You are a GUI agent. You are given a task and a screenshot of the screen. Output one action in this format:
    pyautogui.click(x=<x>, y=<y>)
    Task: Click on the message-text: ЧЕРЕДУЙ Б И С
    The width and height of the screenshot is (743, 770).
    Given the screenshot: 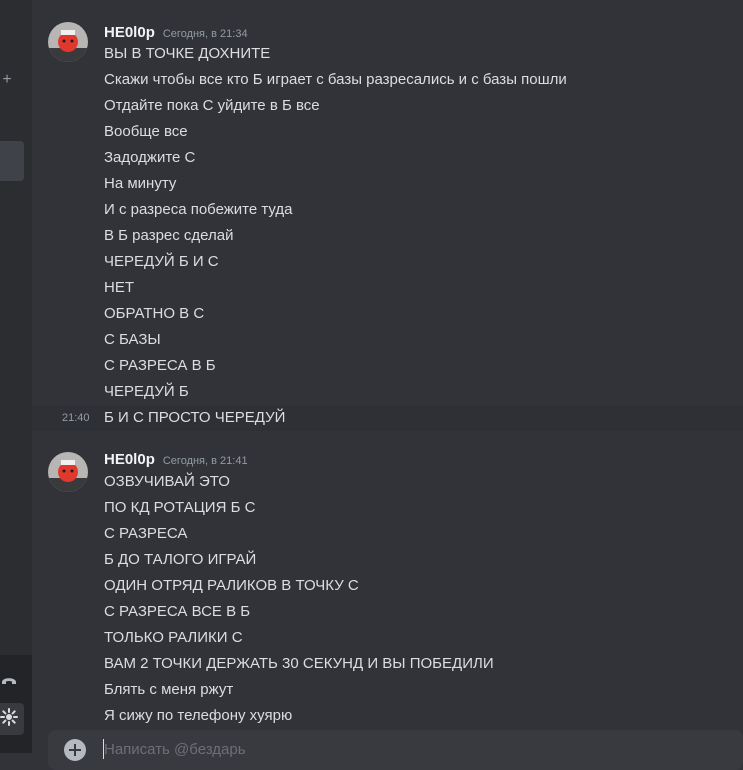 What is the action you would take?
    pyautogui.click(x=161, y=261)
    